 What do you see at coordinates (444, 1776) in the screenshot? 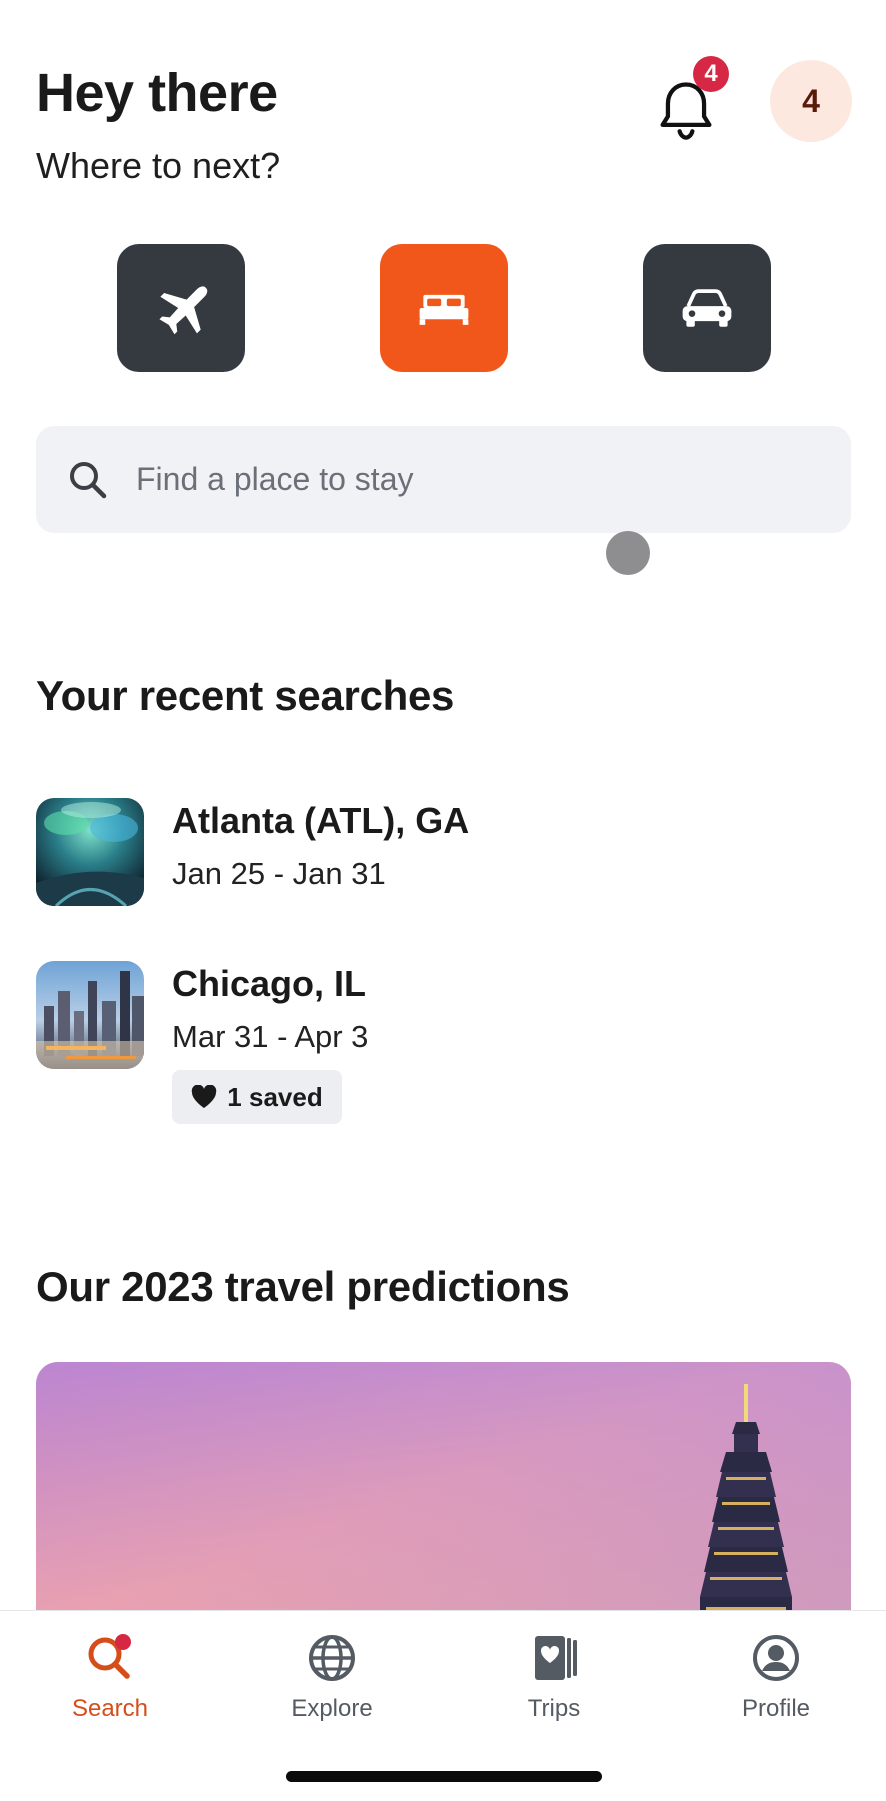
I see `home-indicator` at bounding box center [444, 1776].